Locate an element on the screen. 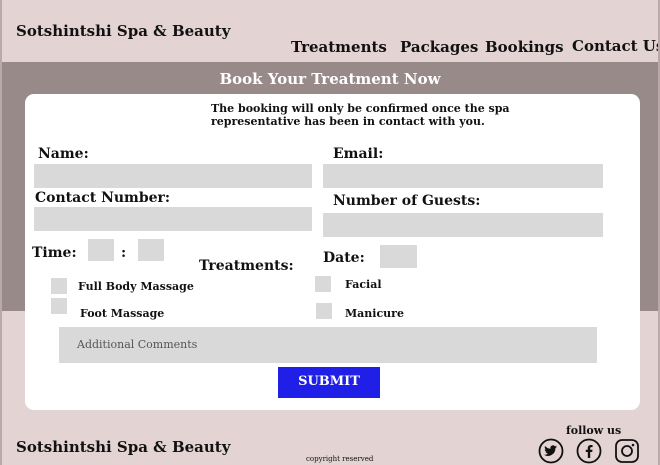 This screenshot has height=465, width=660. treatments-label: Treatments: is located at coordinates (246, 266).